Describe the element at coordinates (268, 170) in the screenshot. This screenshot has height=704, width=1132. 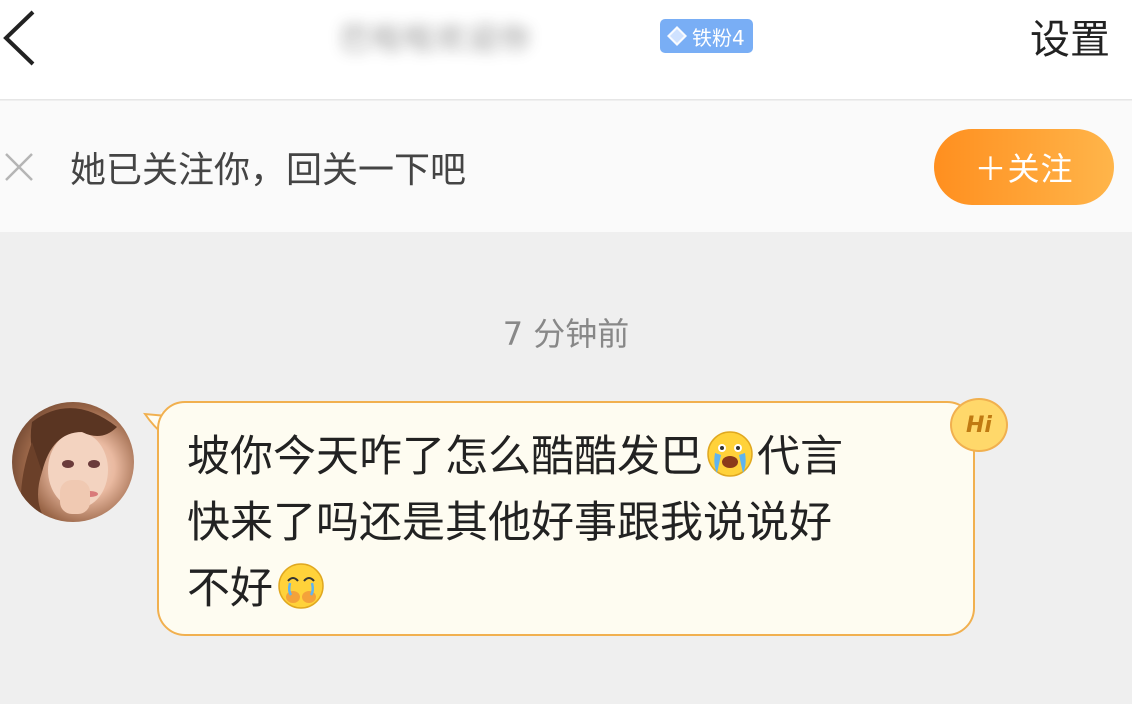
I see `follow-prompt-text: 她已关注你，回关一下吧` at that location.